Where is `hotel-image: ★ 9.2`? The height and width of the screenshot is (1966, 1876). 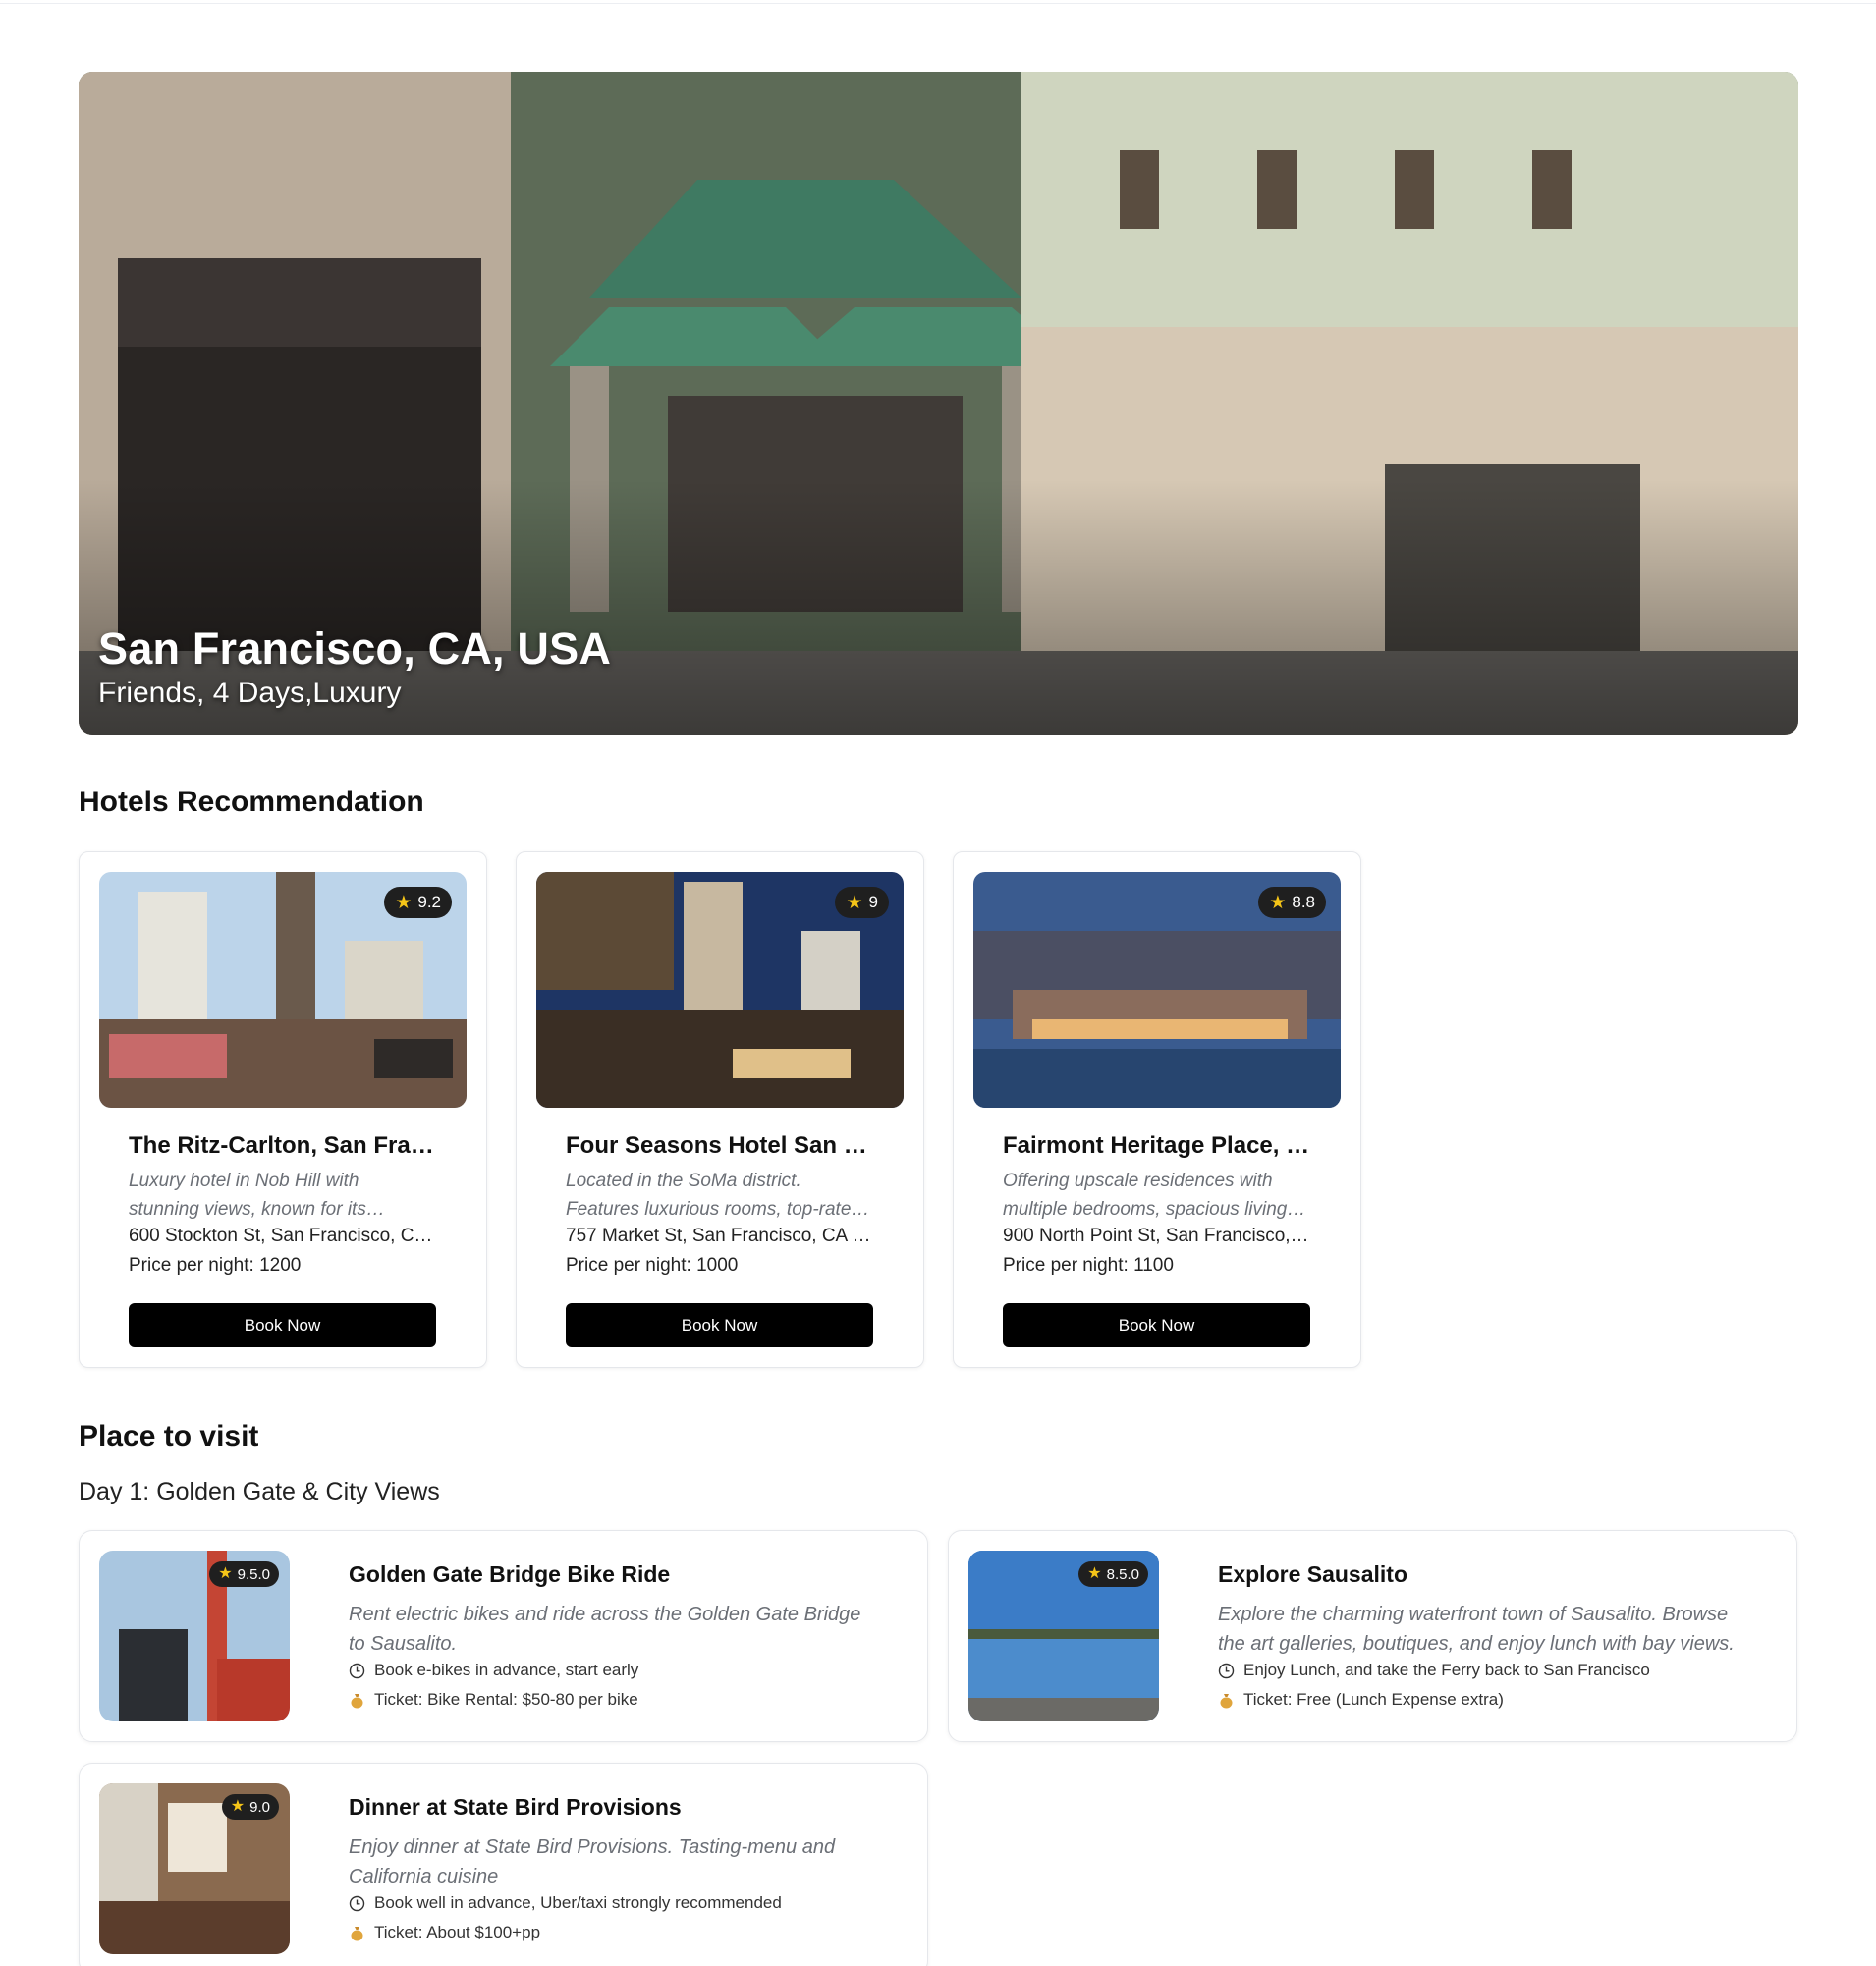 hotel-image: ★ 9.2 is located at coordinates (283, 990).